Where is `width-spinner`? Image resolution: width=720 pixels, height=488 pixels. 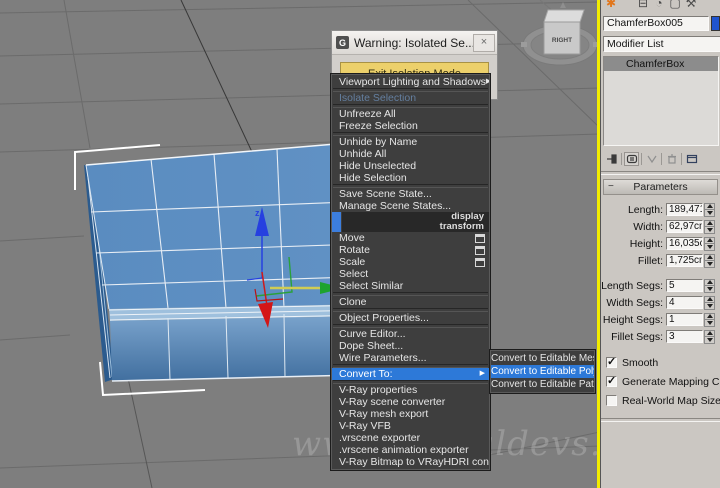 width-spinner is located at coordinates (709, 226).